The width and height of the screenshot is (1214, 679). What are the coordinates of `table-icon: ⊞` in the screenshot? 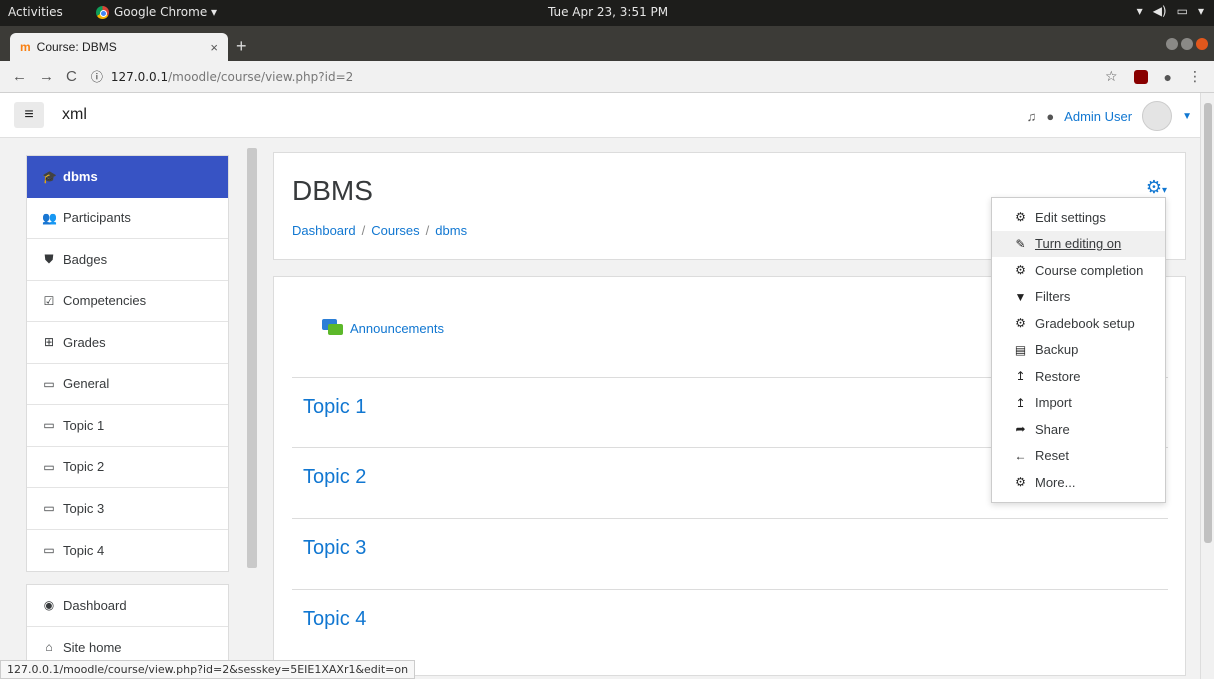 It's located at (49, 342).